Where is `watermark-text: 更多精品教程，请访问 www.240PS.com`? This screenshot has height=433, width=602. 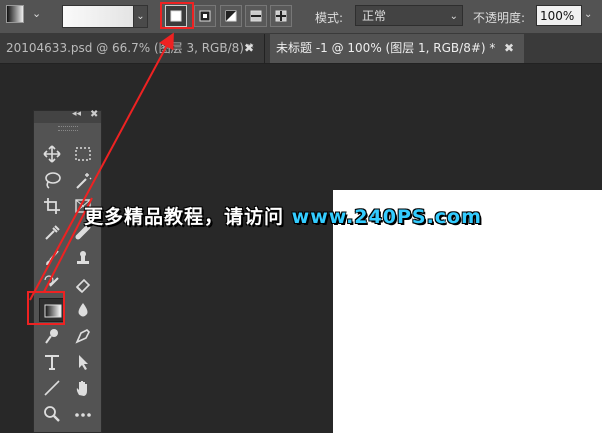
watermark-text: 更多精品教程，请访问 www.240PS.com is located at coordinates (283, 215).